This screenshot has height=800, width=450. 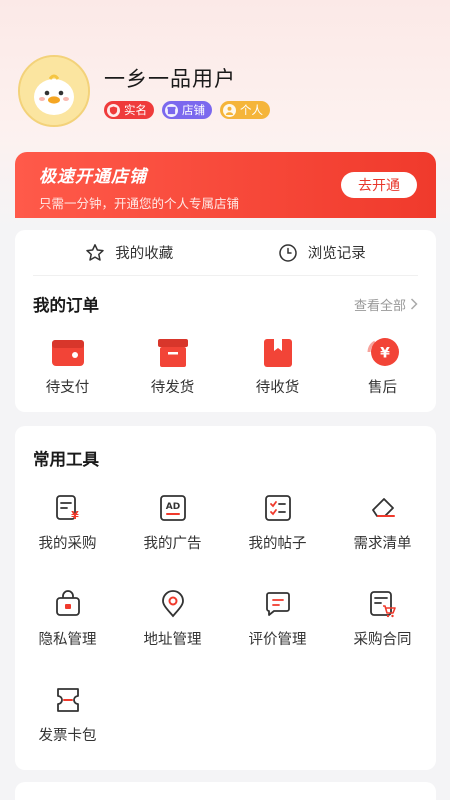 What do you see at coordinates (379, 185) in the screenshot?
I see `open-shop-button: 去开通` at bounding box center [379, 185].